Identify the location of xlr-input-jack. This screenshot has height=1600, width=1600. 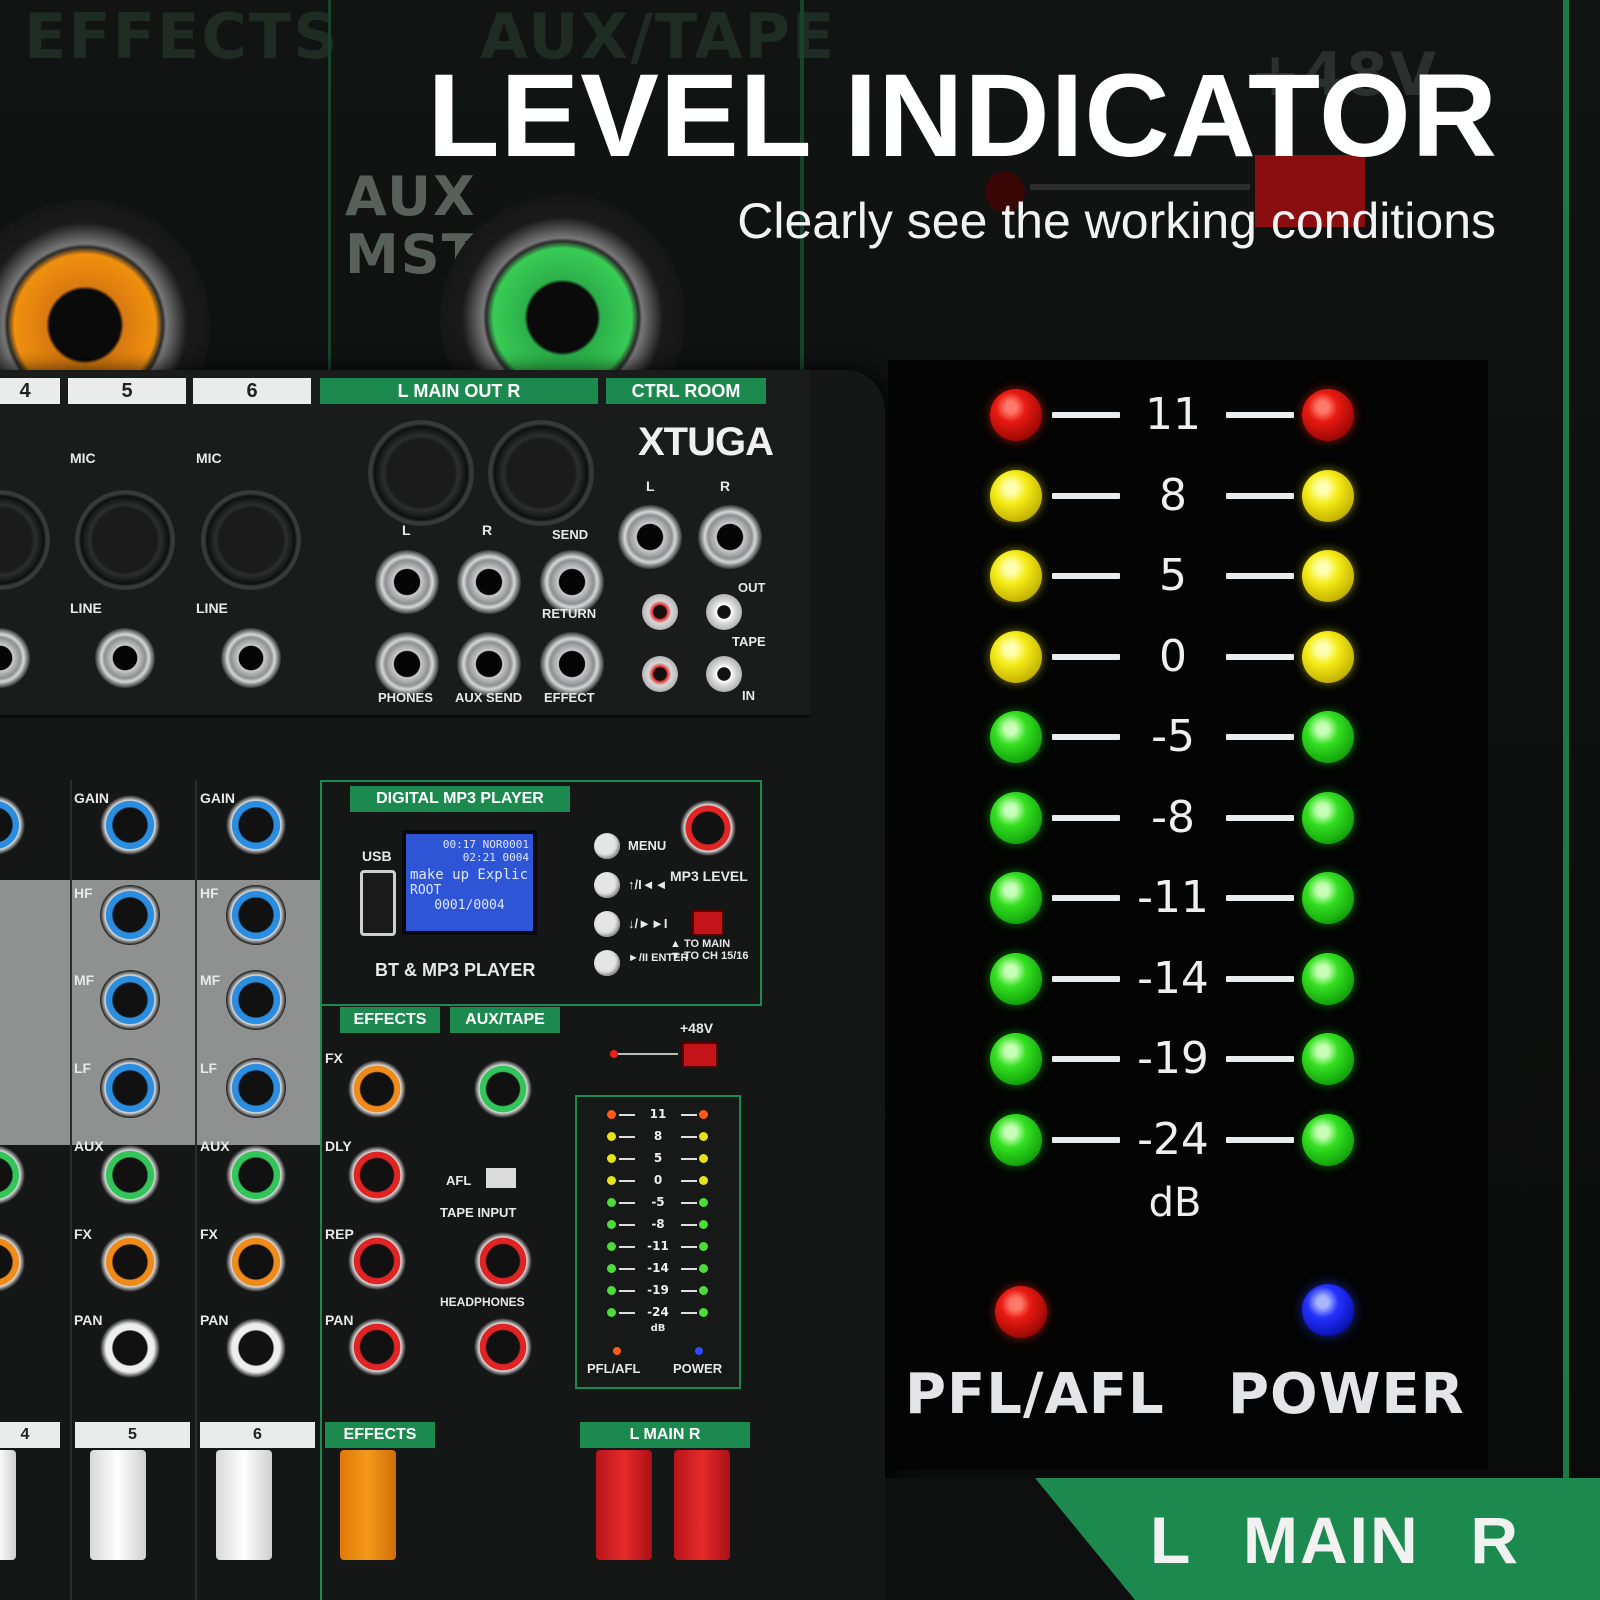
(25, 540).